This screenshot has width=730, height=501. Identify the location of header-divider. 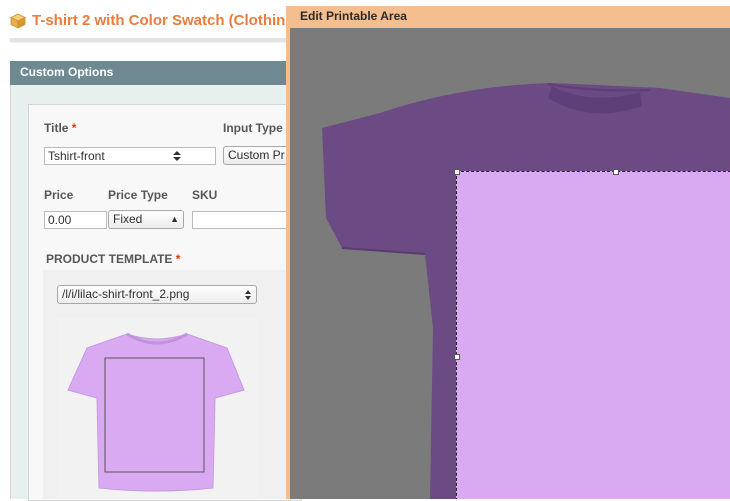
(155, 40).